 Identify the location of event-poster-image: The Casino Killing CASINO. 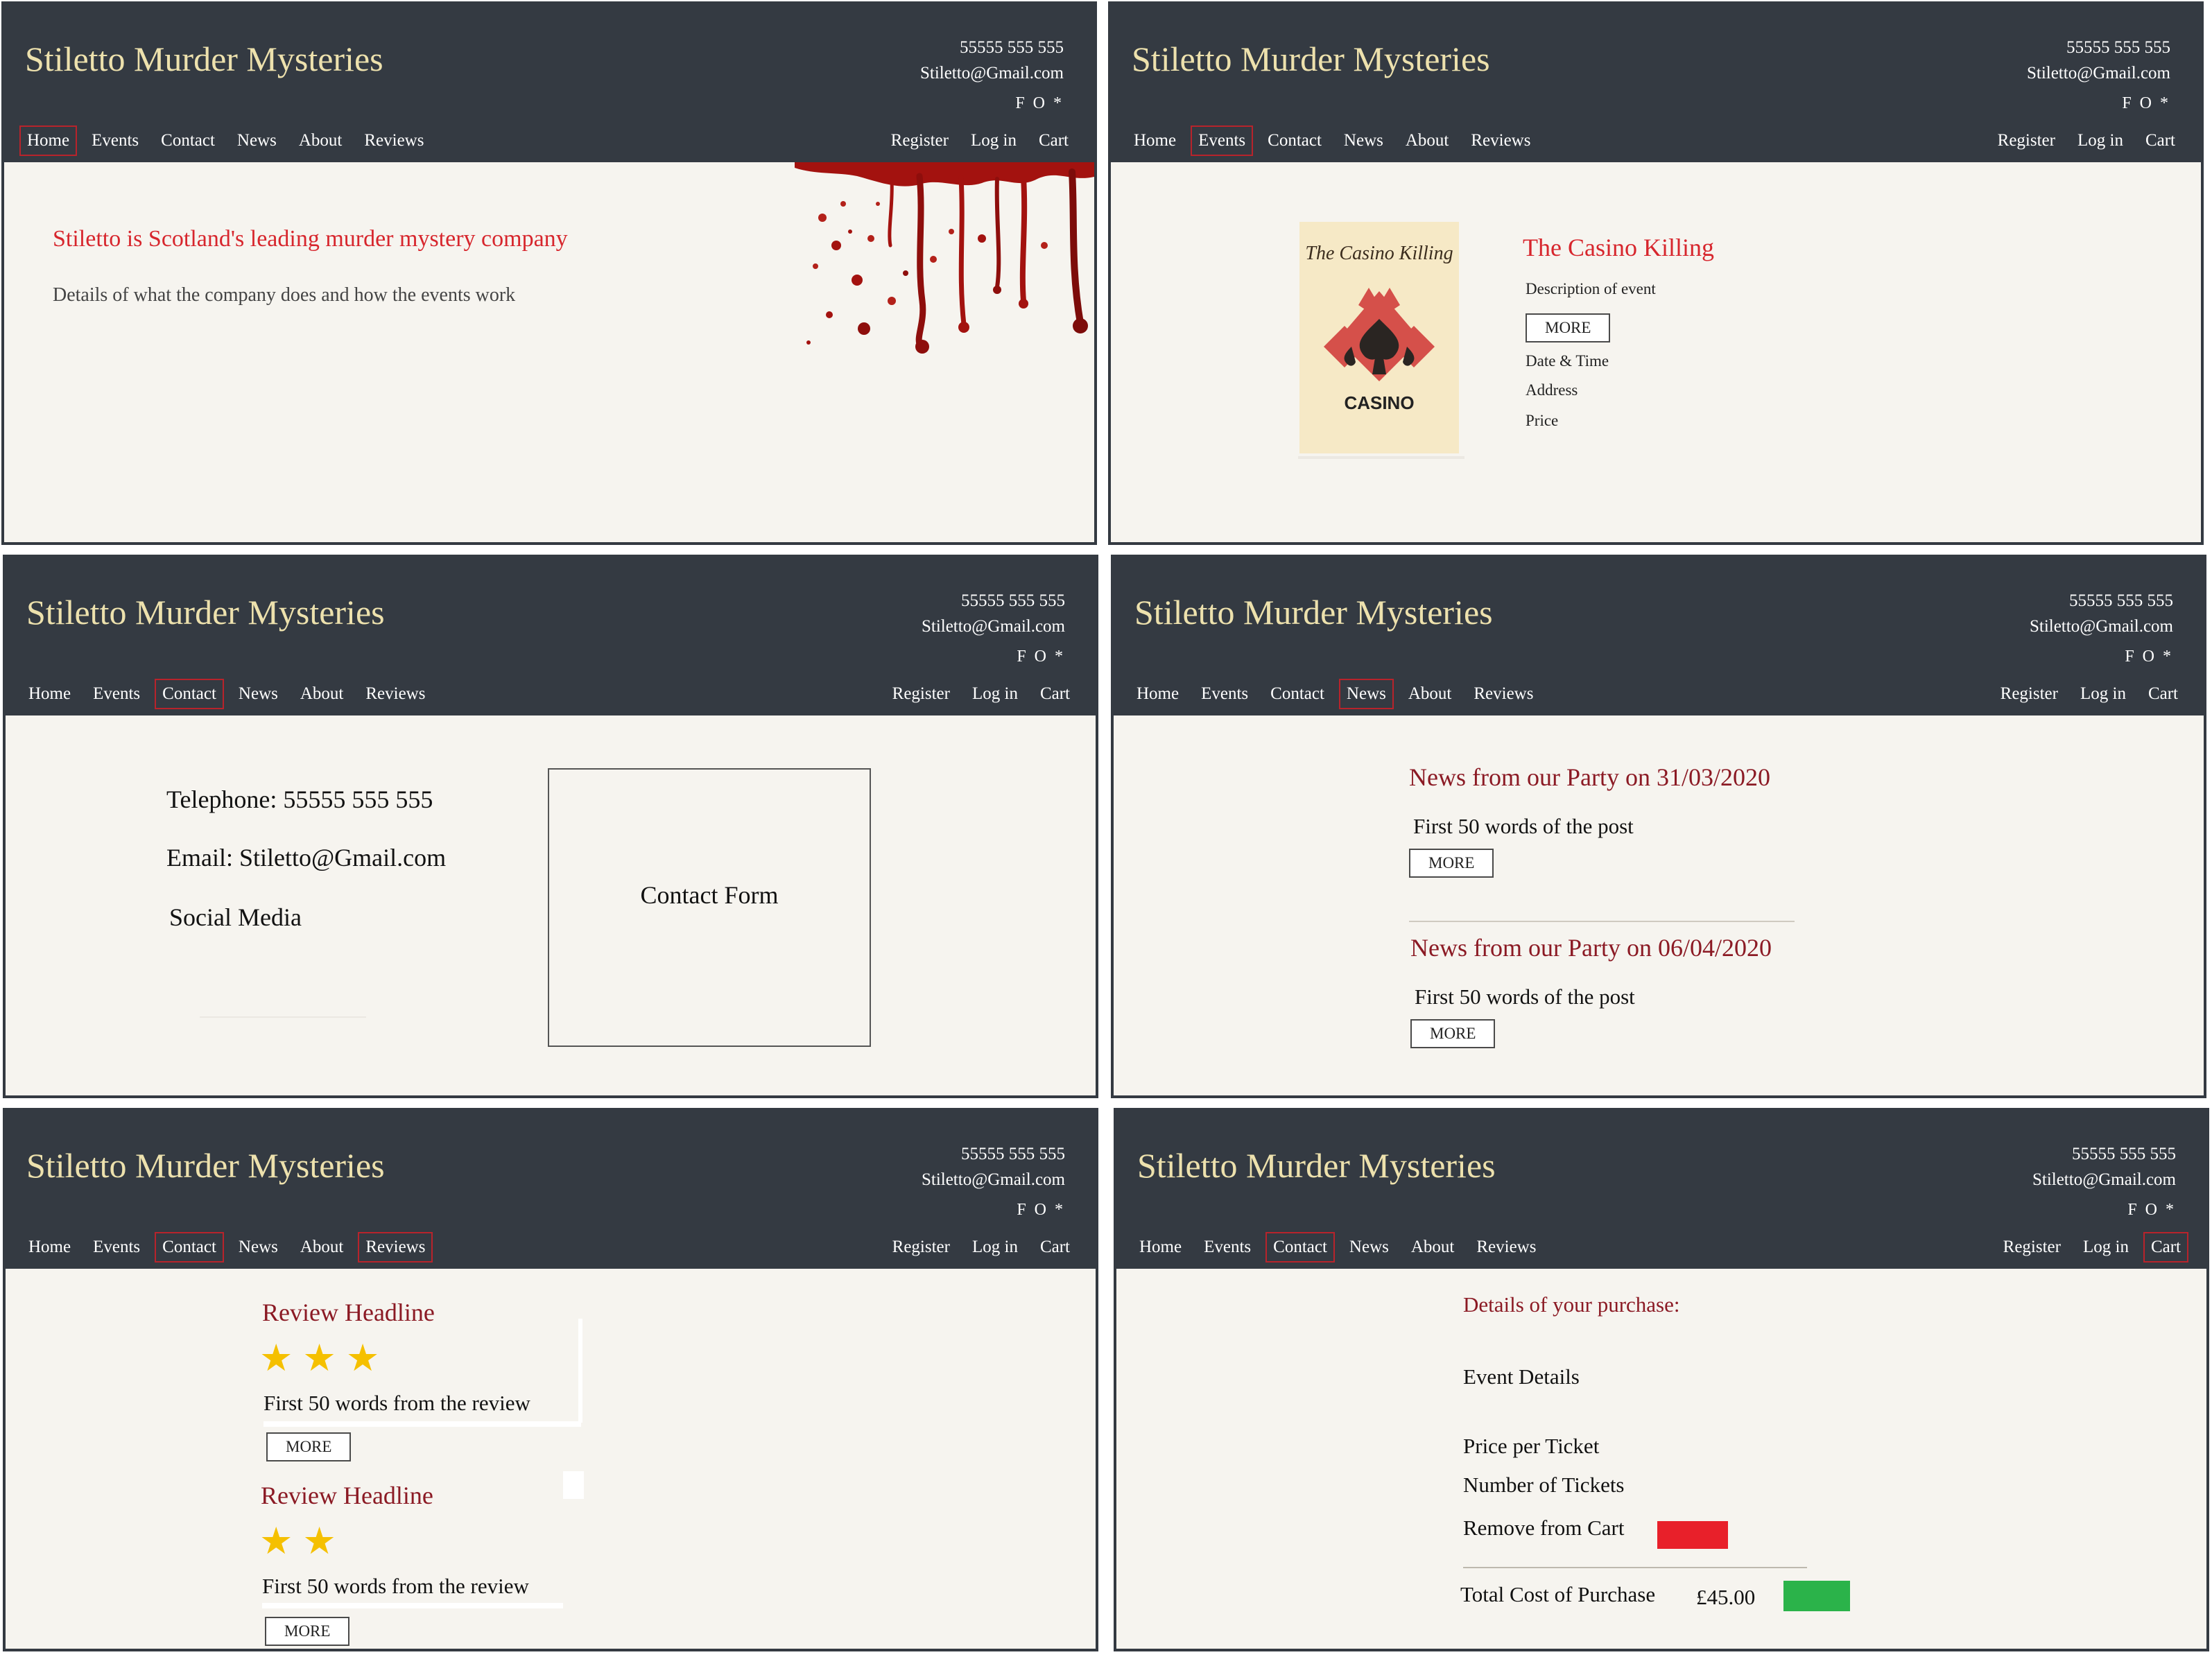
(1379, 337).